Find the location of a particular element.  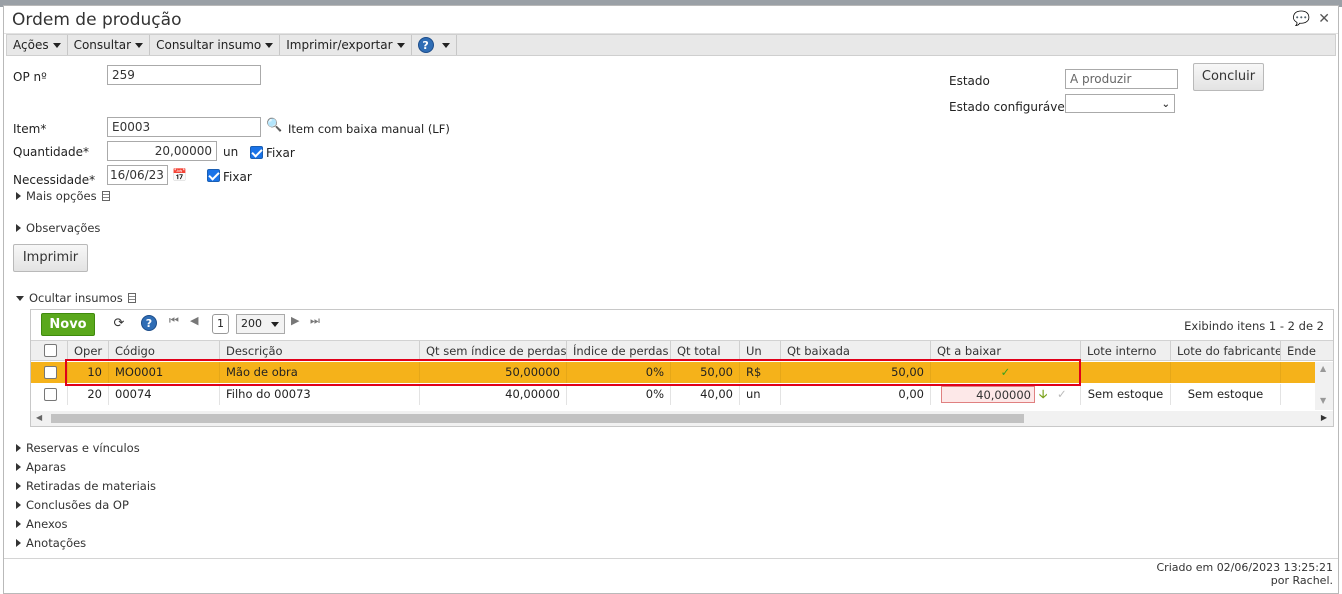

select-all-checkbox is located at coordinates (49, 351).